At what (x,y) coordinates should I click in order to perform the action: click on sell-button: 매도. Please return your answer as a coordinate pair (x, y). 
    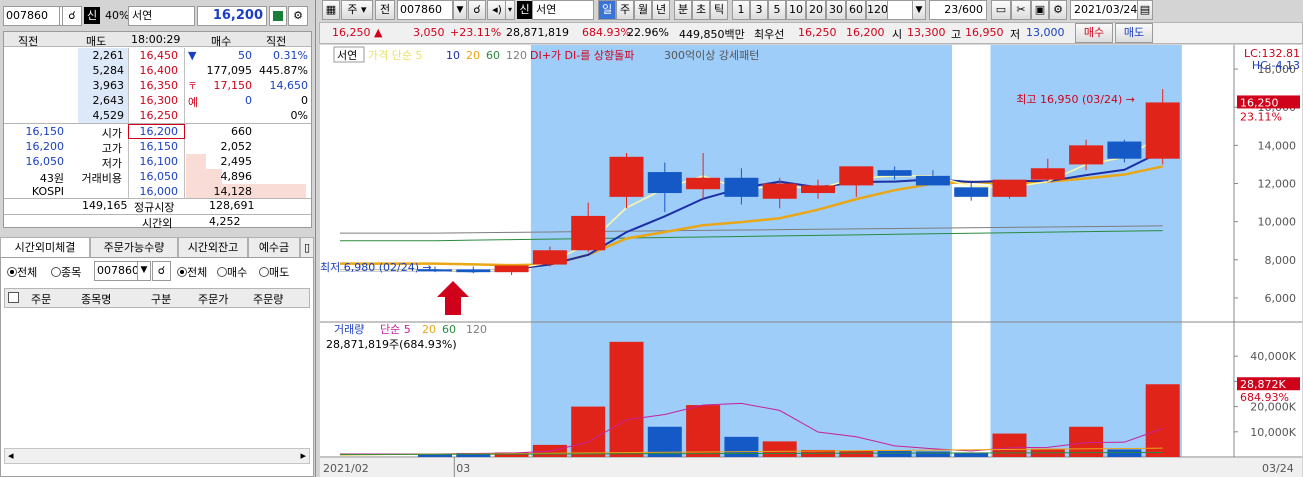
    Looking at the image, I should click on (1134, 33).